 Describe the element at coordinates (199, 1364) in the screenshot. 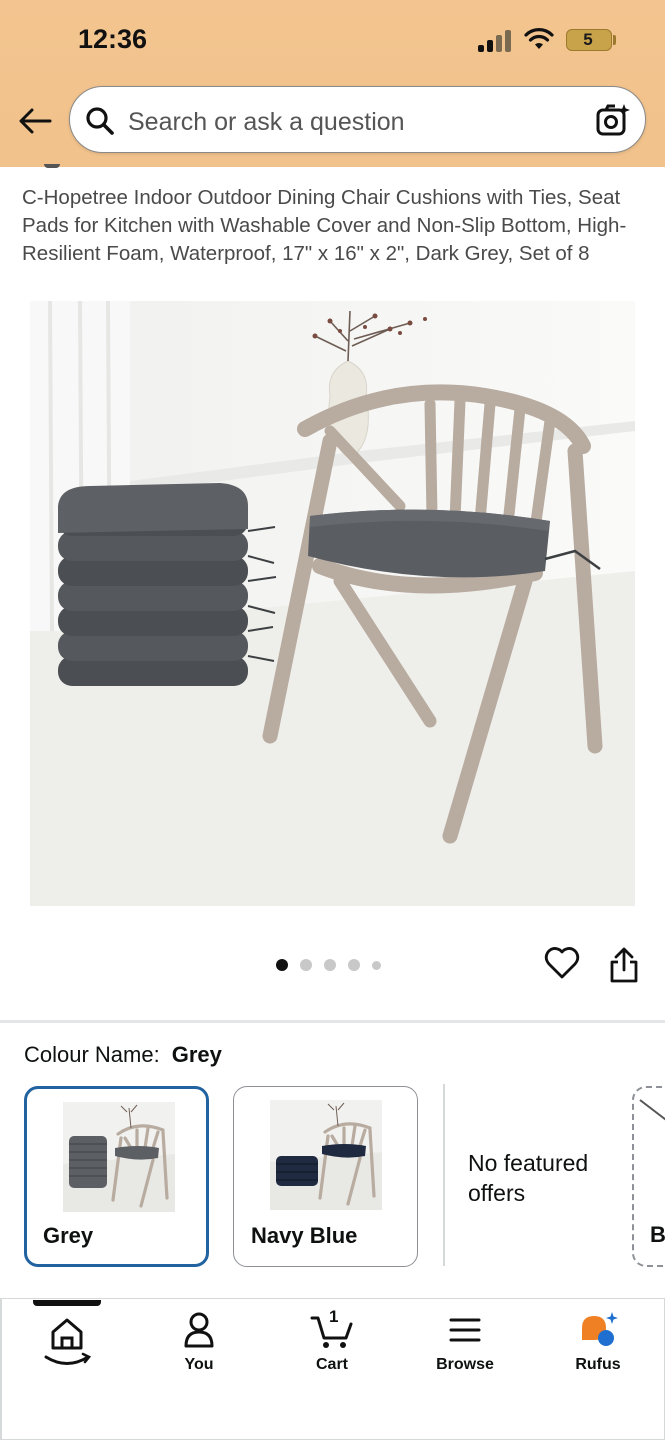

I see `nav-label: You` at that location.